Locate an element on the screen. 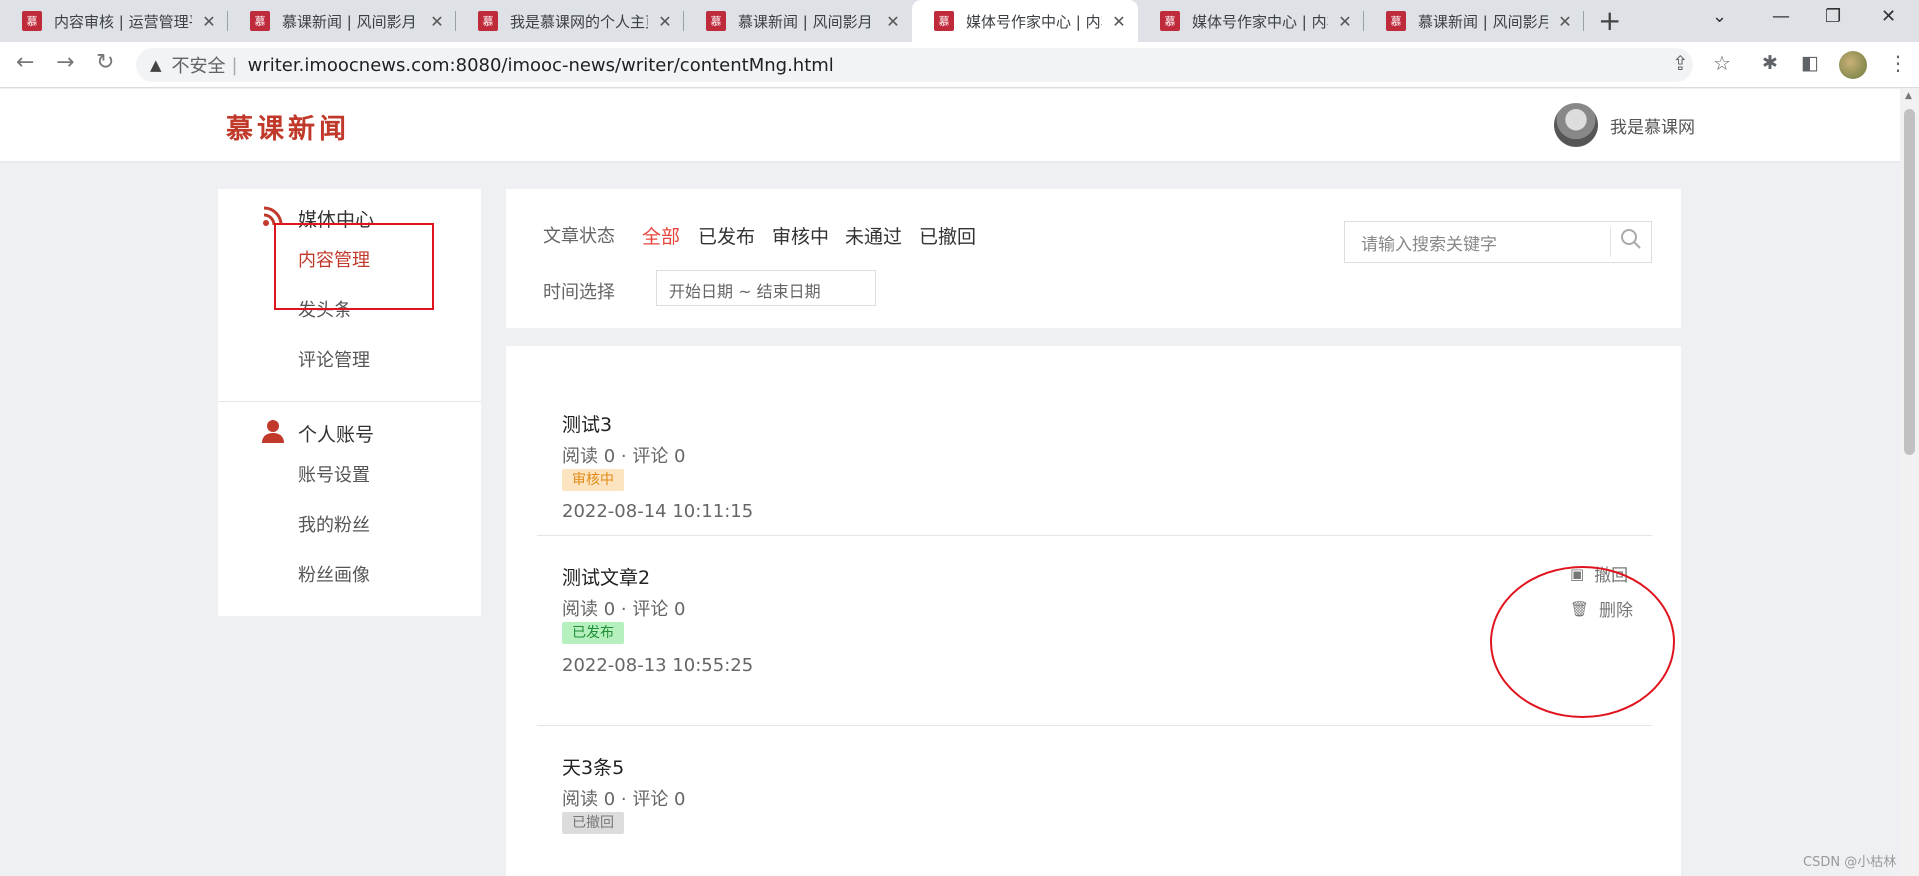 This screenshot has height=876, width=1919. section-personal-account: 个人账号 is located at coordinates (336, 435).